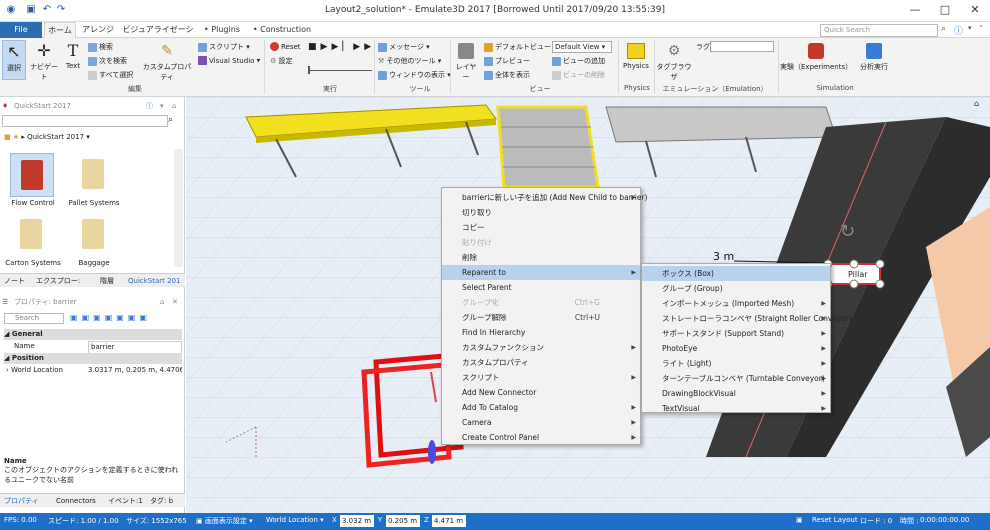 This screenshot has width=990, height=530. What do you see at coordinates (364, 47) in the screenshot?
I see `fast-forward-icon: ▶▶` at bounding box center [364, 47].